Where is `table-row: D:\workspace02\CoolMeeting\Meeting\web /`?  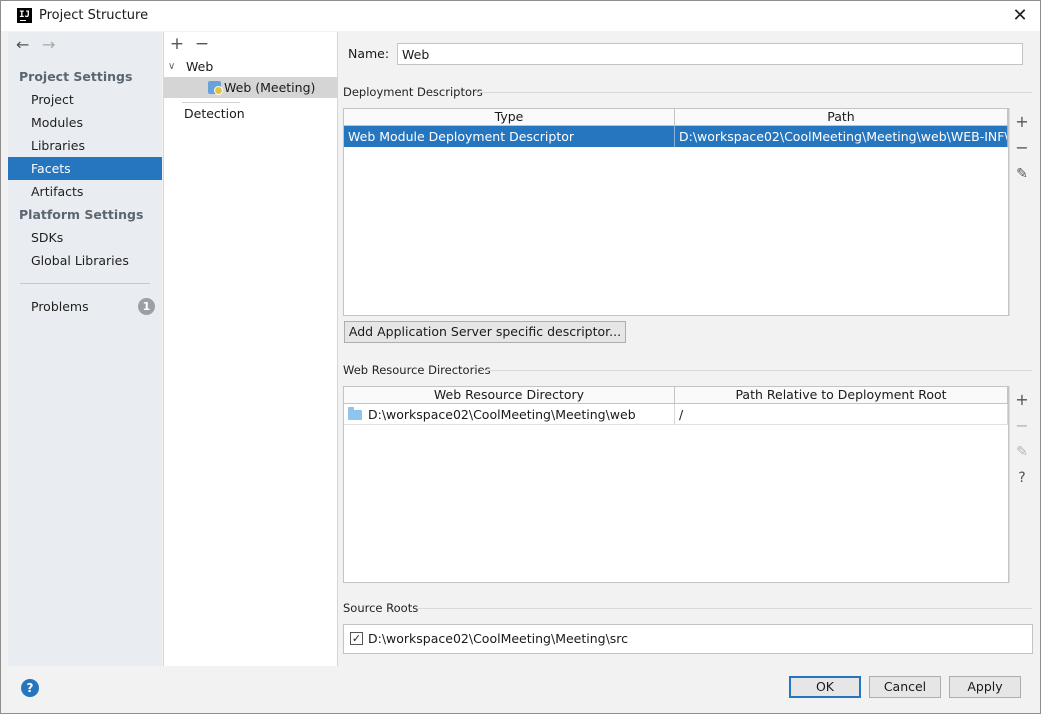 table-row: D:\workspace02\CoolMeeting\Meeting\web / is located at coordinates (676, 414).